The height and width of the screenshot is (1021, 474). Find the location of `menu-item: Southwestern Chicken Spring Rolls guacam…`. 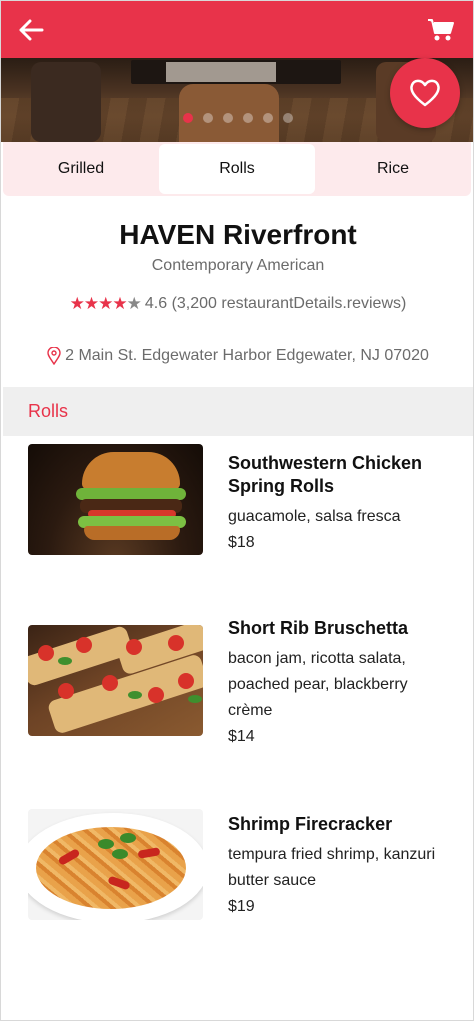

menu-item: Southwestern Chicken Spring Rolls guacam… is located at coordinates (243, 501).